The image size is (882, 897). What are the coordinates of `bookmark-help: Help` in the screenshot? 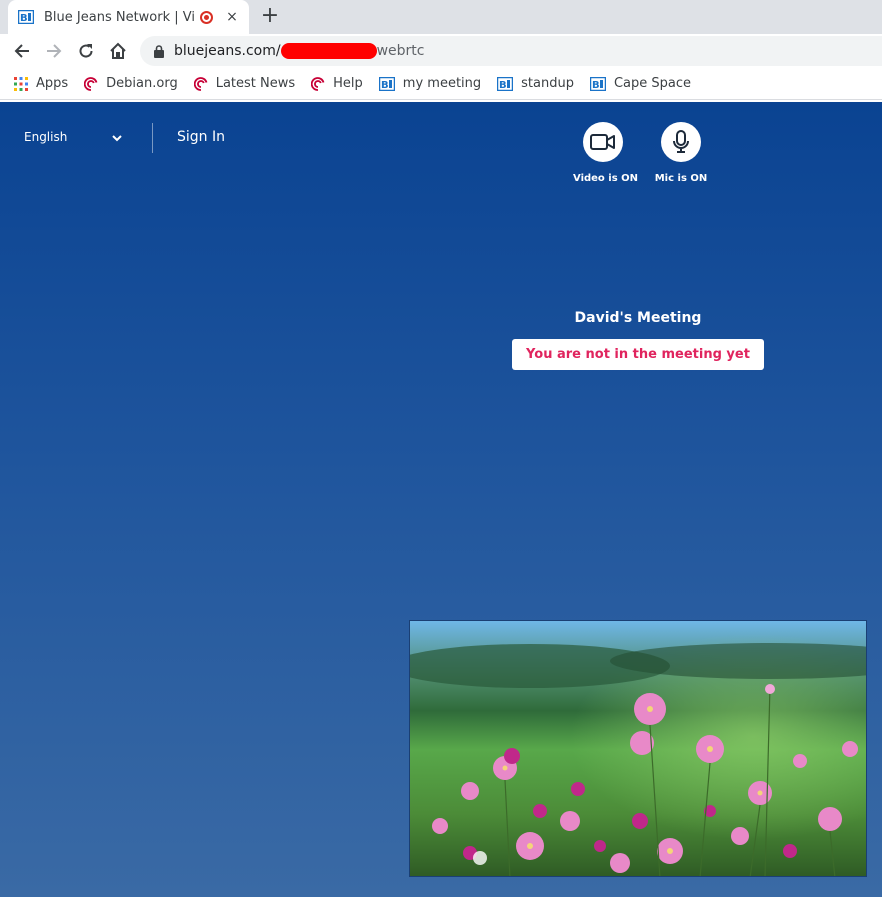 It's located at (337, 83).